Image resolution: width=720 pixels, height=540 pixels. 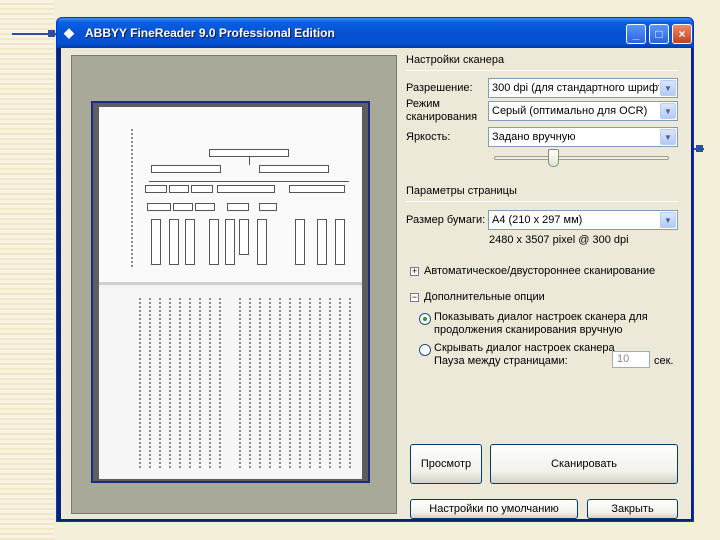 What do you see at coordinates (559, 240) in the screenshot?
I see `pixel-info: 2480 x 3507 pixel @ 300 dpi` at bounding box center [559, 240].